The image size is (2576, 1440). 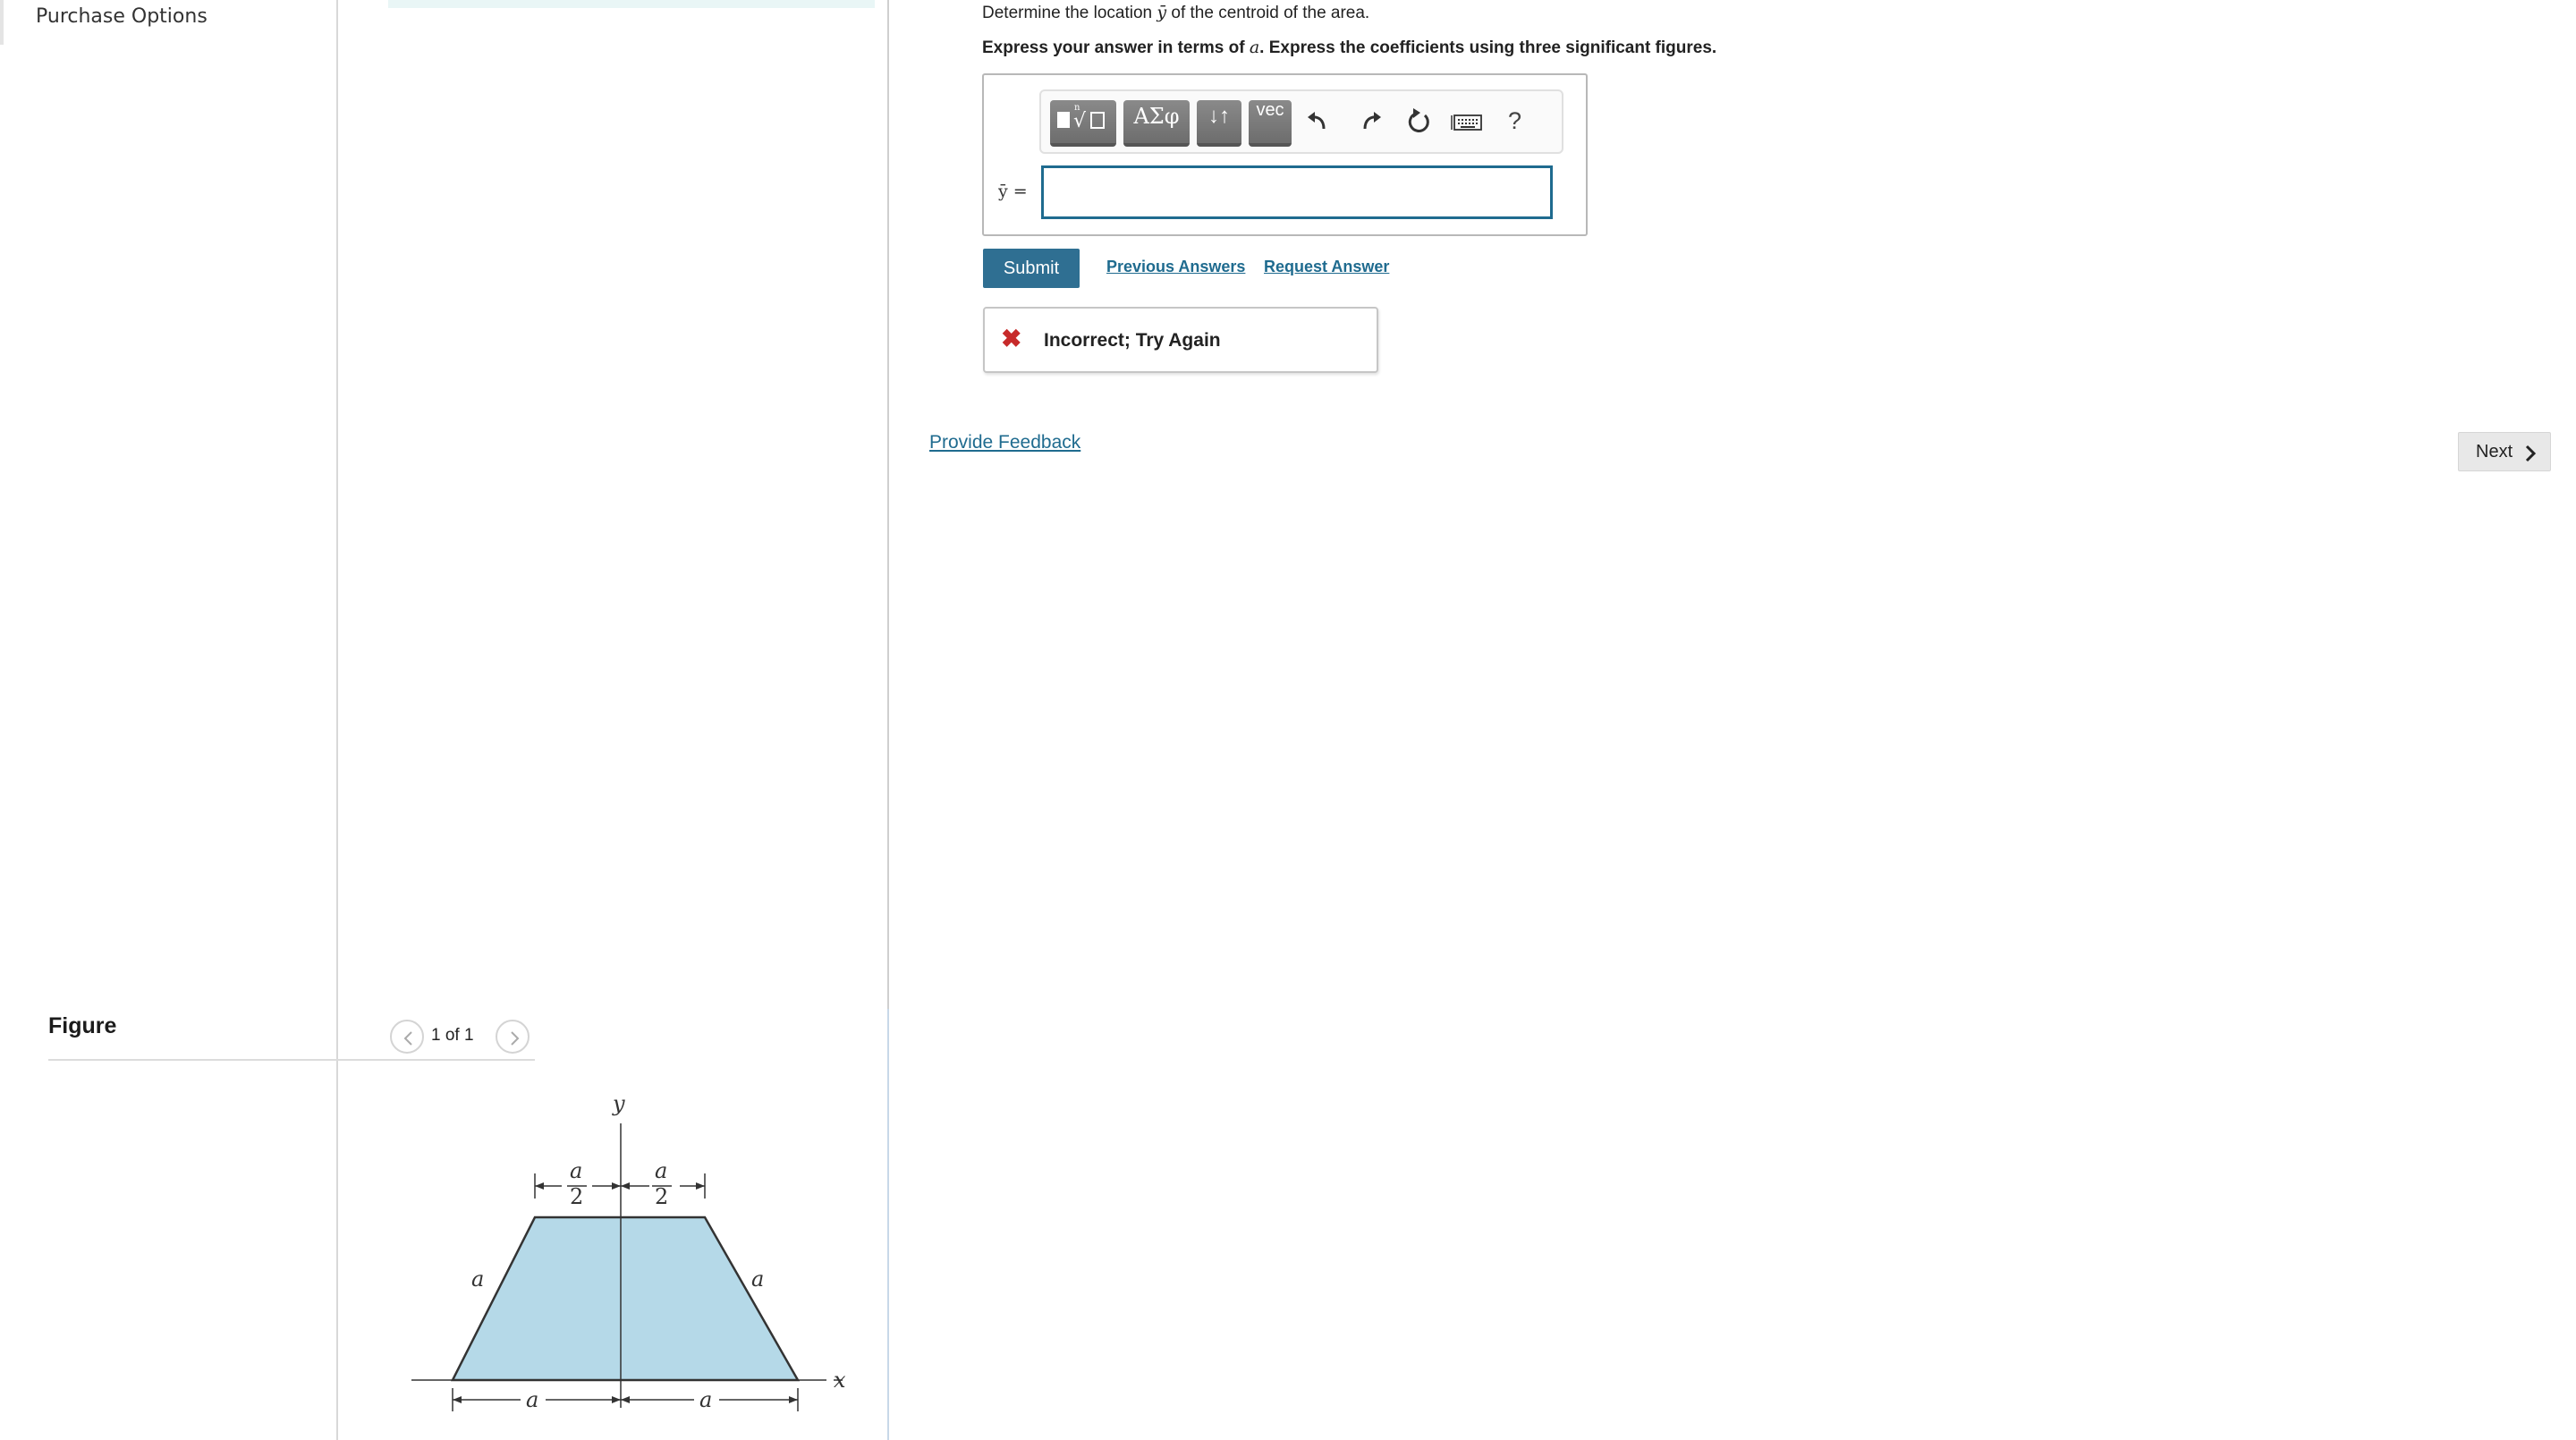 I want to click on undo-icon, so click(x=1317, y=121).